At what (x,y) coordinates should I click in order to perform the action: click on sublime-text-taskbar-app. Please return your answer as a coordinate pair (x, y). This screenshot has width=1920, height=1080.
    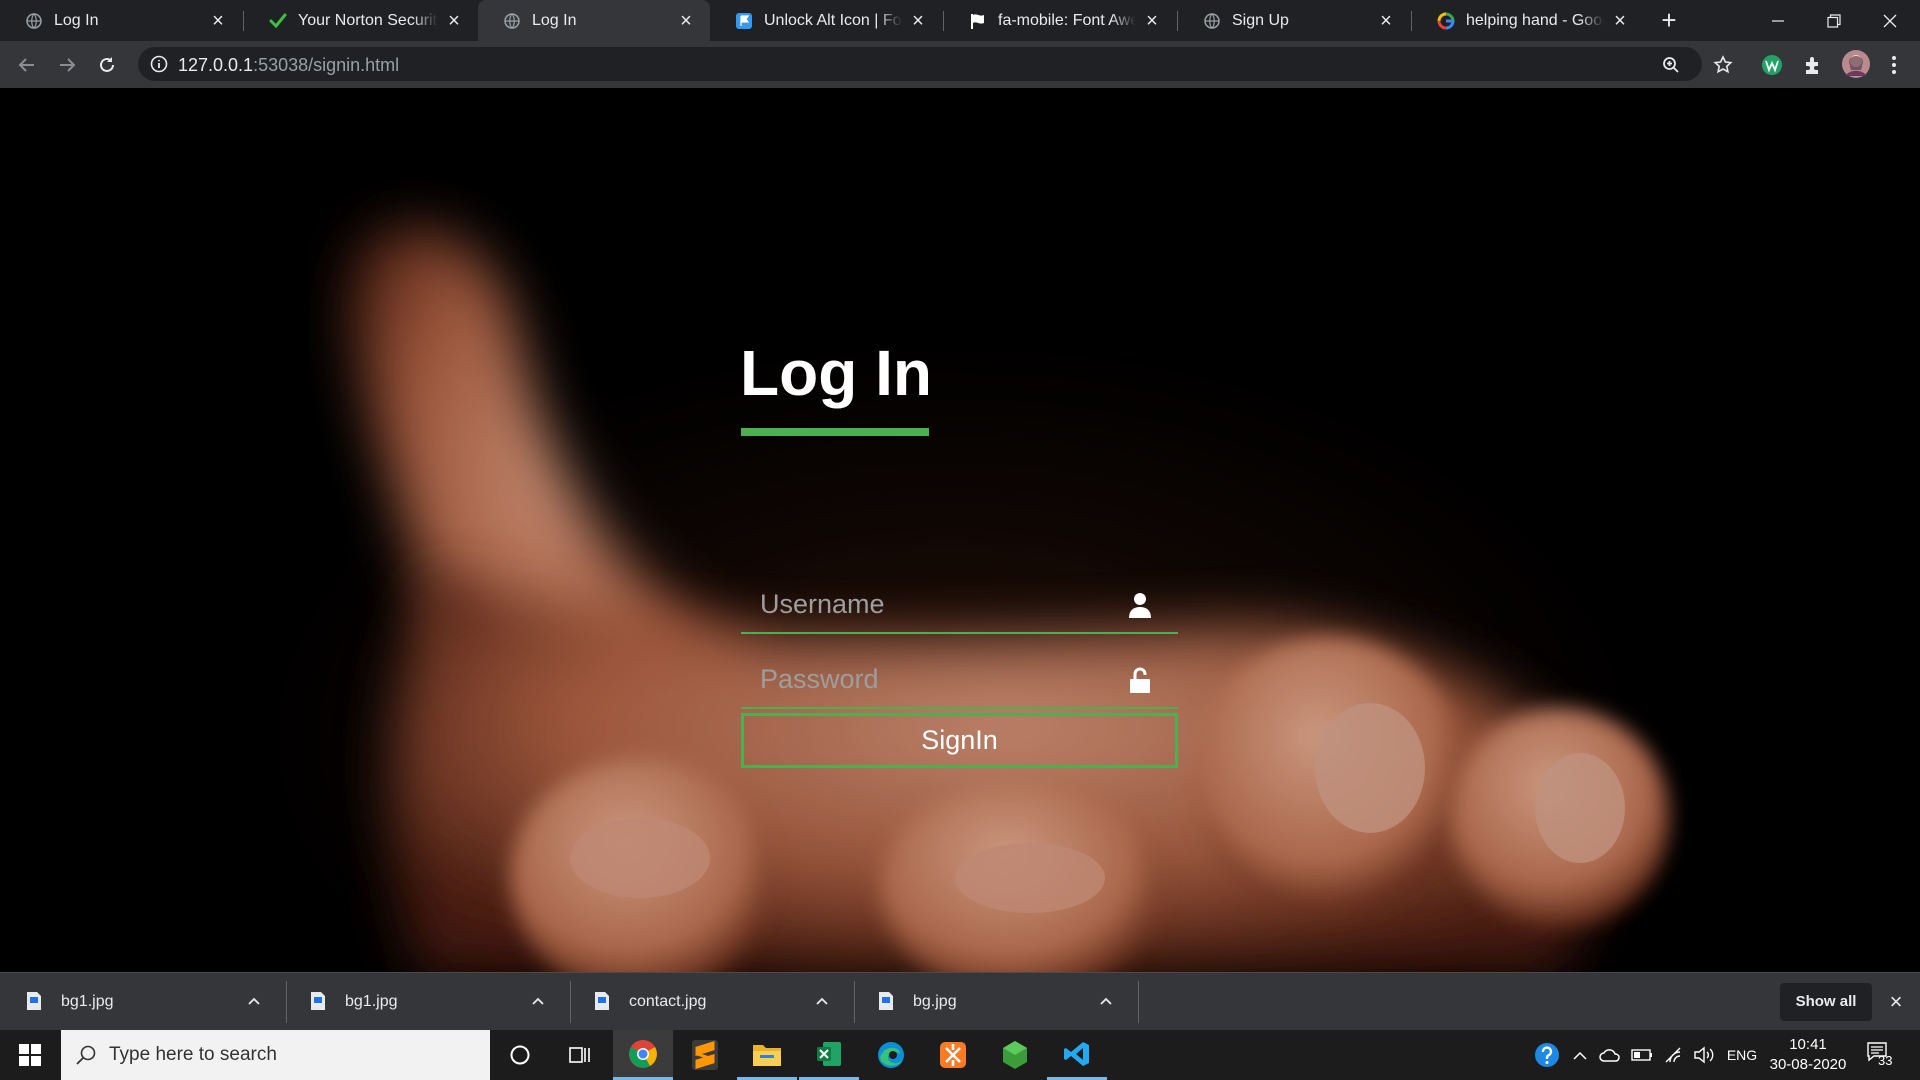
    Looking at the image, I should click on (705, 1055).